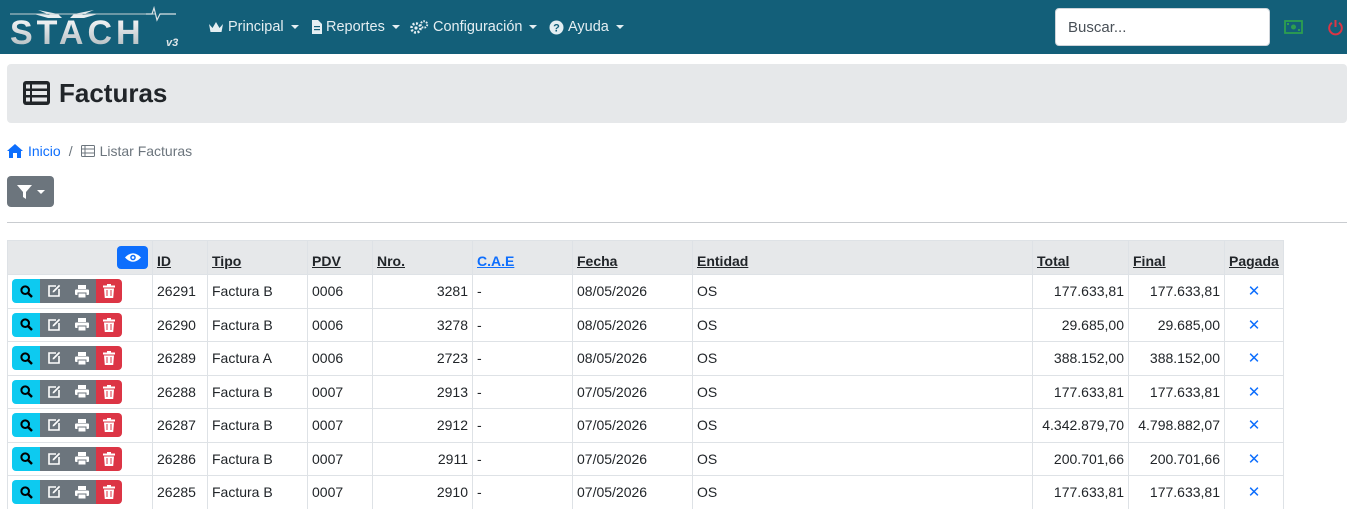 The image size is (1347, 509). What do you see at coordinates (36, 93) in the screenshot?
I see `list-table-icon` at bounding box center [36, 93].